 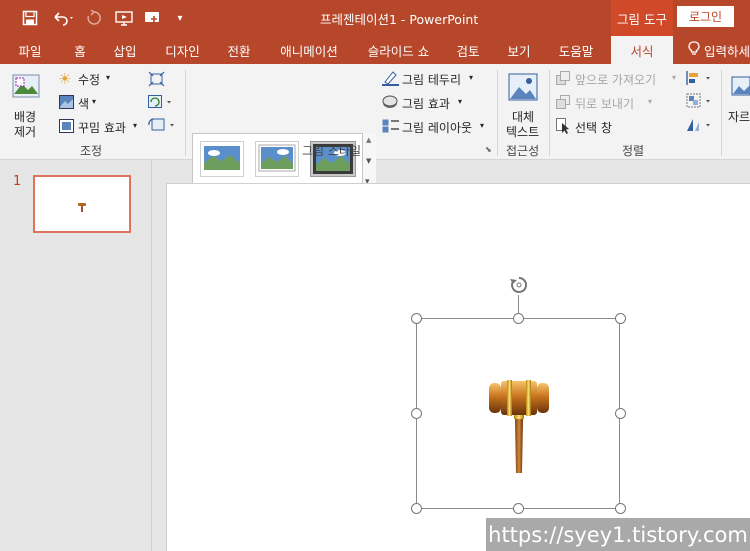 I want to click on bring-forward-button: 앞으로 가져오기 ▾, so click(x=620, y=79).